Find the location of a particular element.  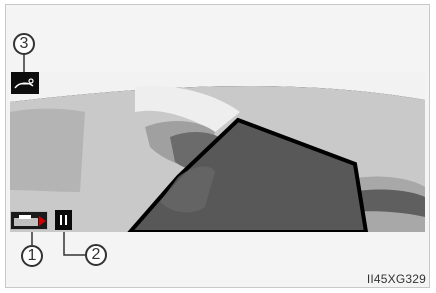

callout-1: 1 is located at coordinates (32, 256).